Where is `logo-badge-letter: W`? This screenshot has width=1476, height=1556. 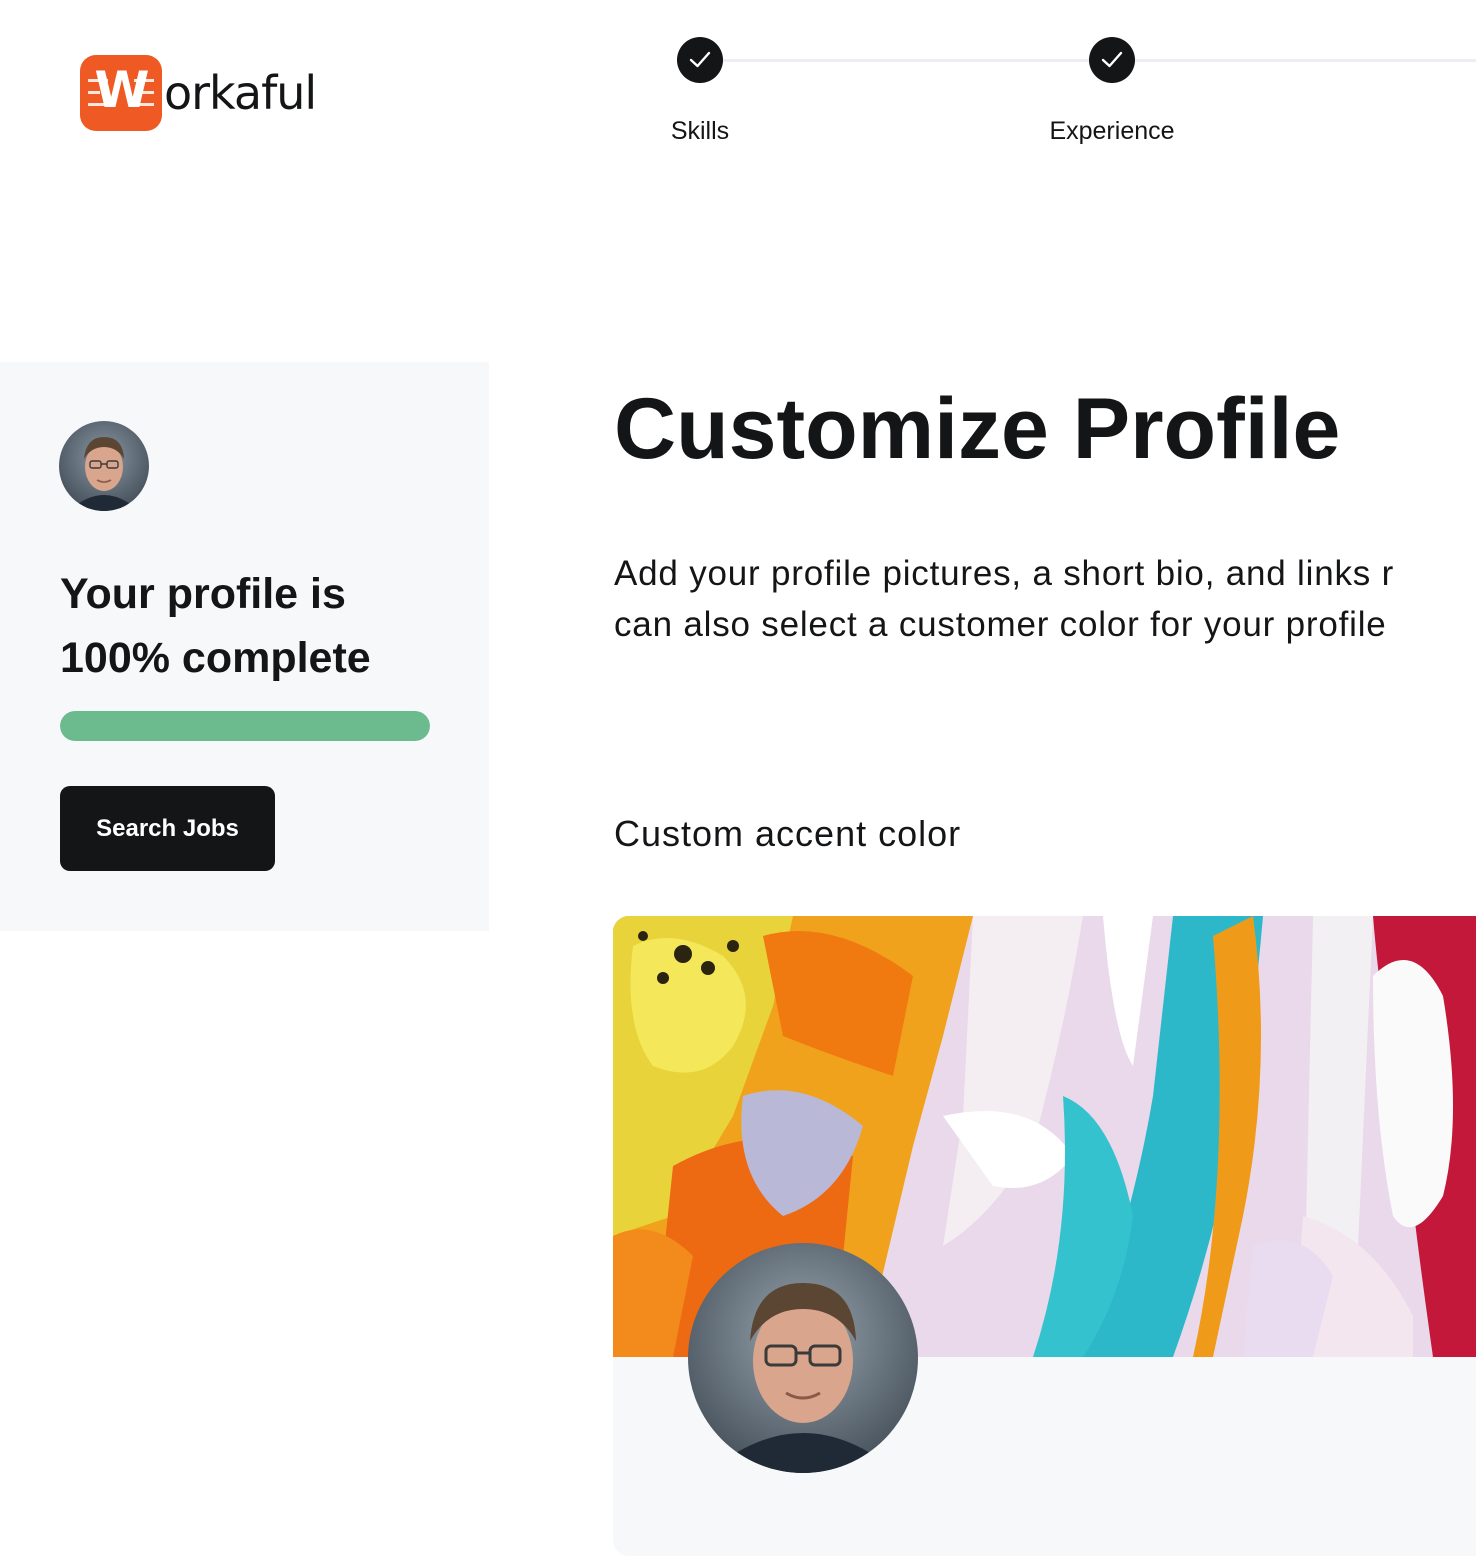 logo-badge-letter: W is located at coordinates (121, 90).